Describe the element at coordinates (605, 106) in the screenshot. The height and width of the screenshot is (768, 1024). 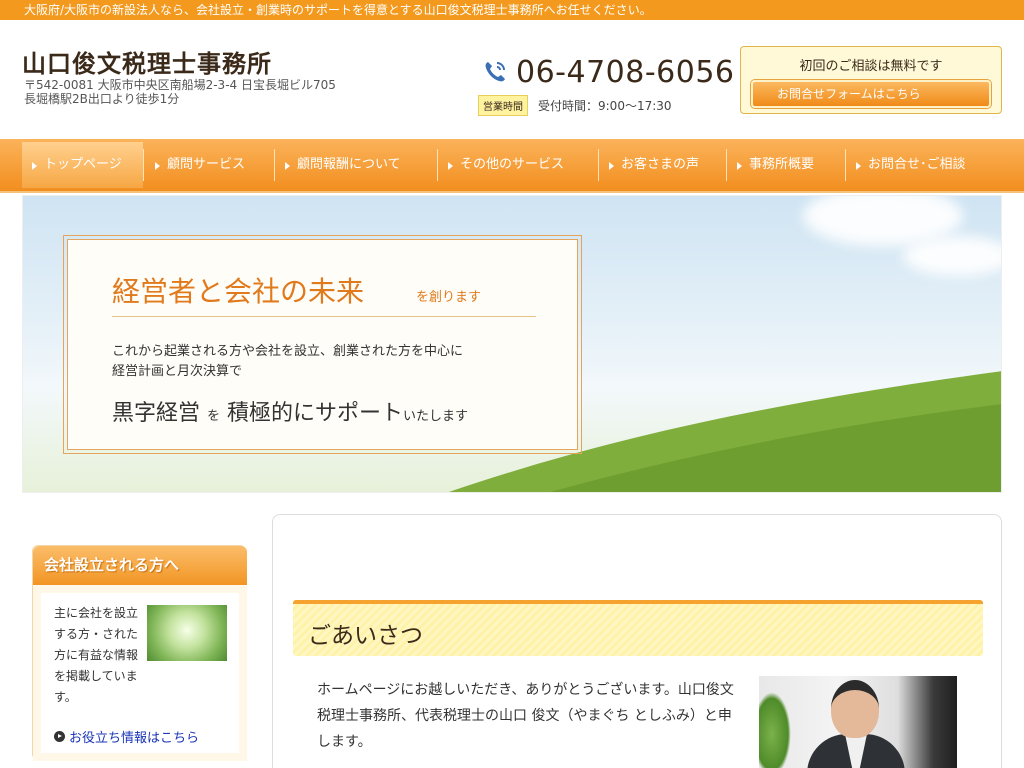
I see `hours-text: 受付時間：9:00〜17:30` at that location.